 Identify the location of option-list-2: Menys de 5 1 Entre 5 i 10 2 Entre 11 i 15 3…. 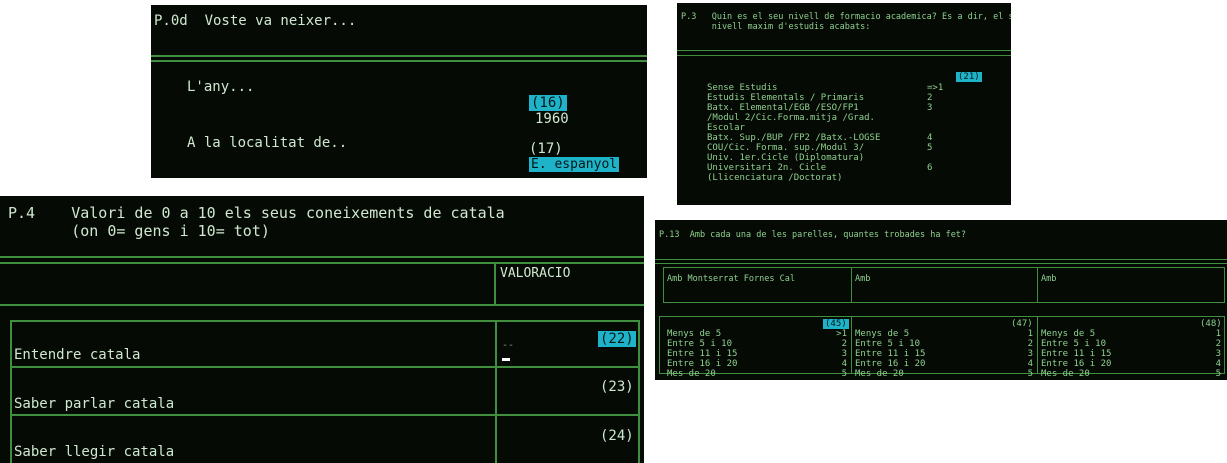
(944, 354).